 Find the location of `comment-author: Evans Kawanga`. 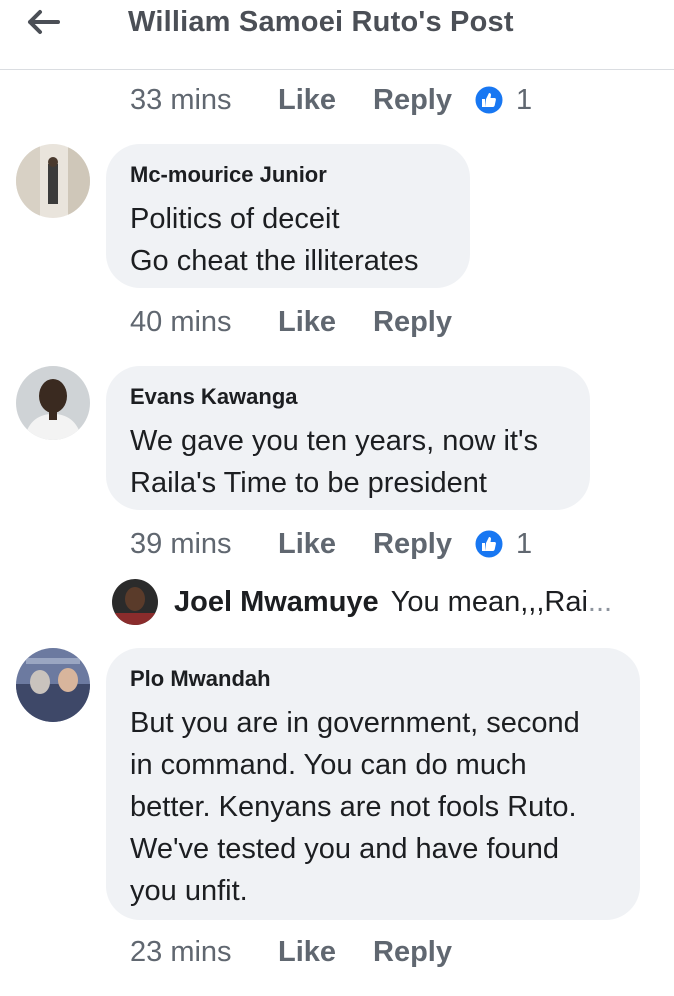

comment-author: Evans Kawanga is located at coordinates (348, 397).